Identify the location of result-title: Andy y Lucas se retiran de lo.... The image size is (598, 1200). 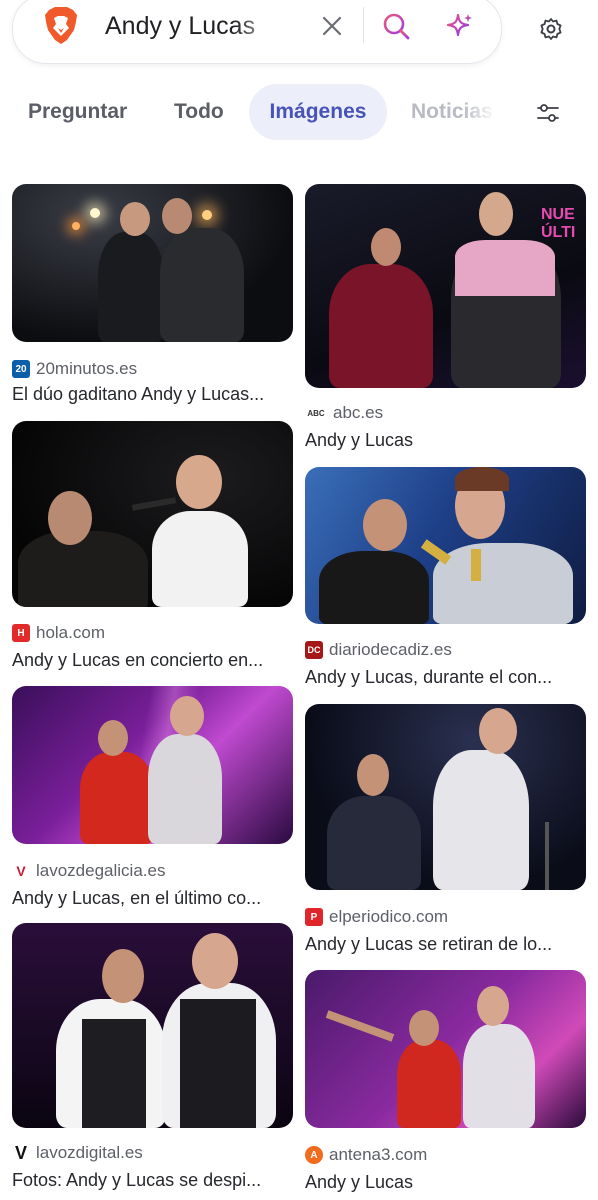
(445, 944).